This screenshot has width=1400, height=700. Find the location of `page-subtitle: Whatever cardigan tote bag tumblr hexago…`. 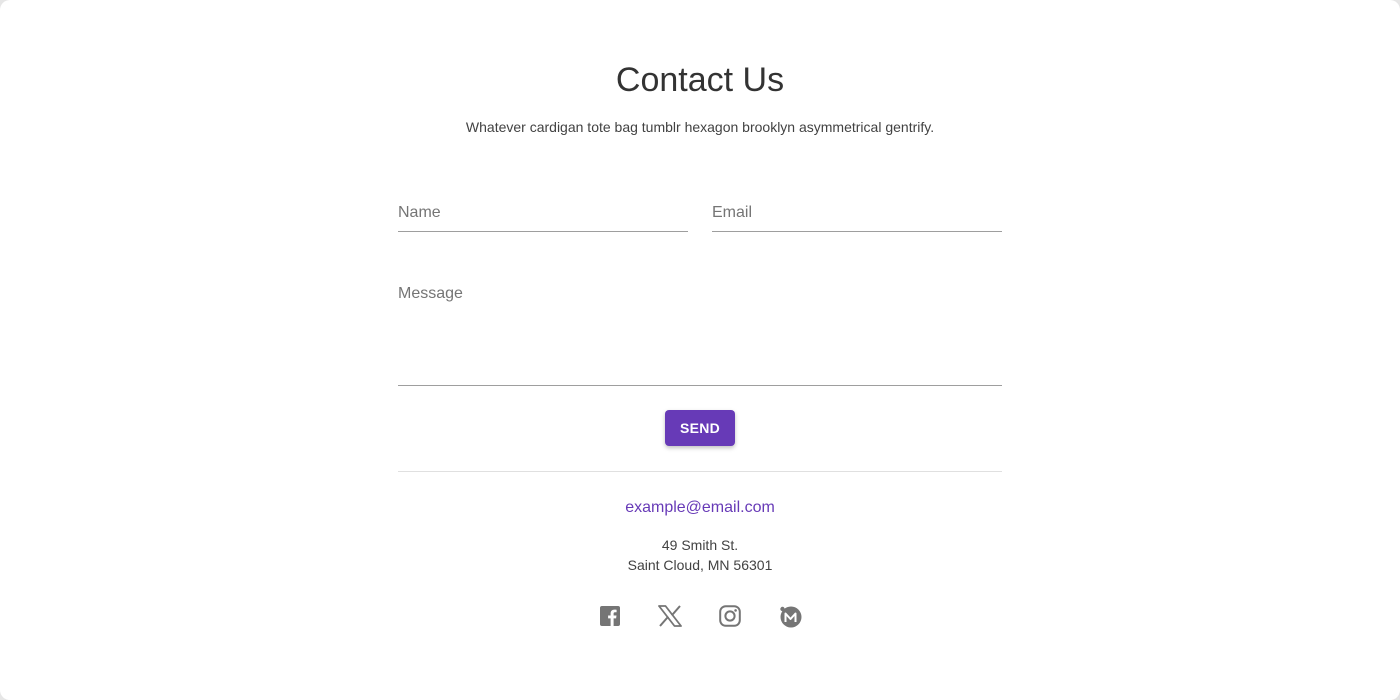

page-subtitle: Whatever cardigan tote bag tumblr hexago… is located at coordinates (700, 127).